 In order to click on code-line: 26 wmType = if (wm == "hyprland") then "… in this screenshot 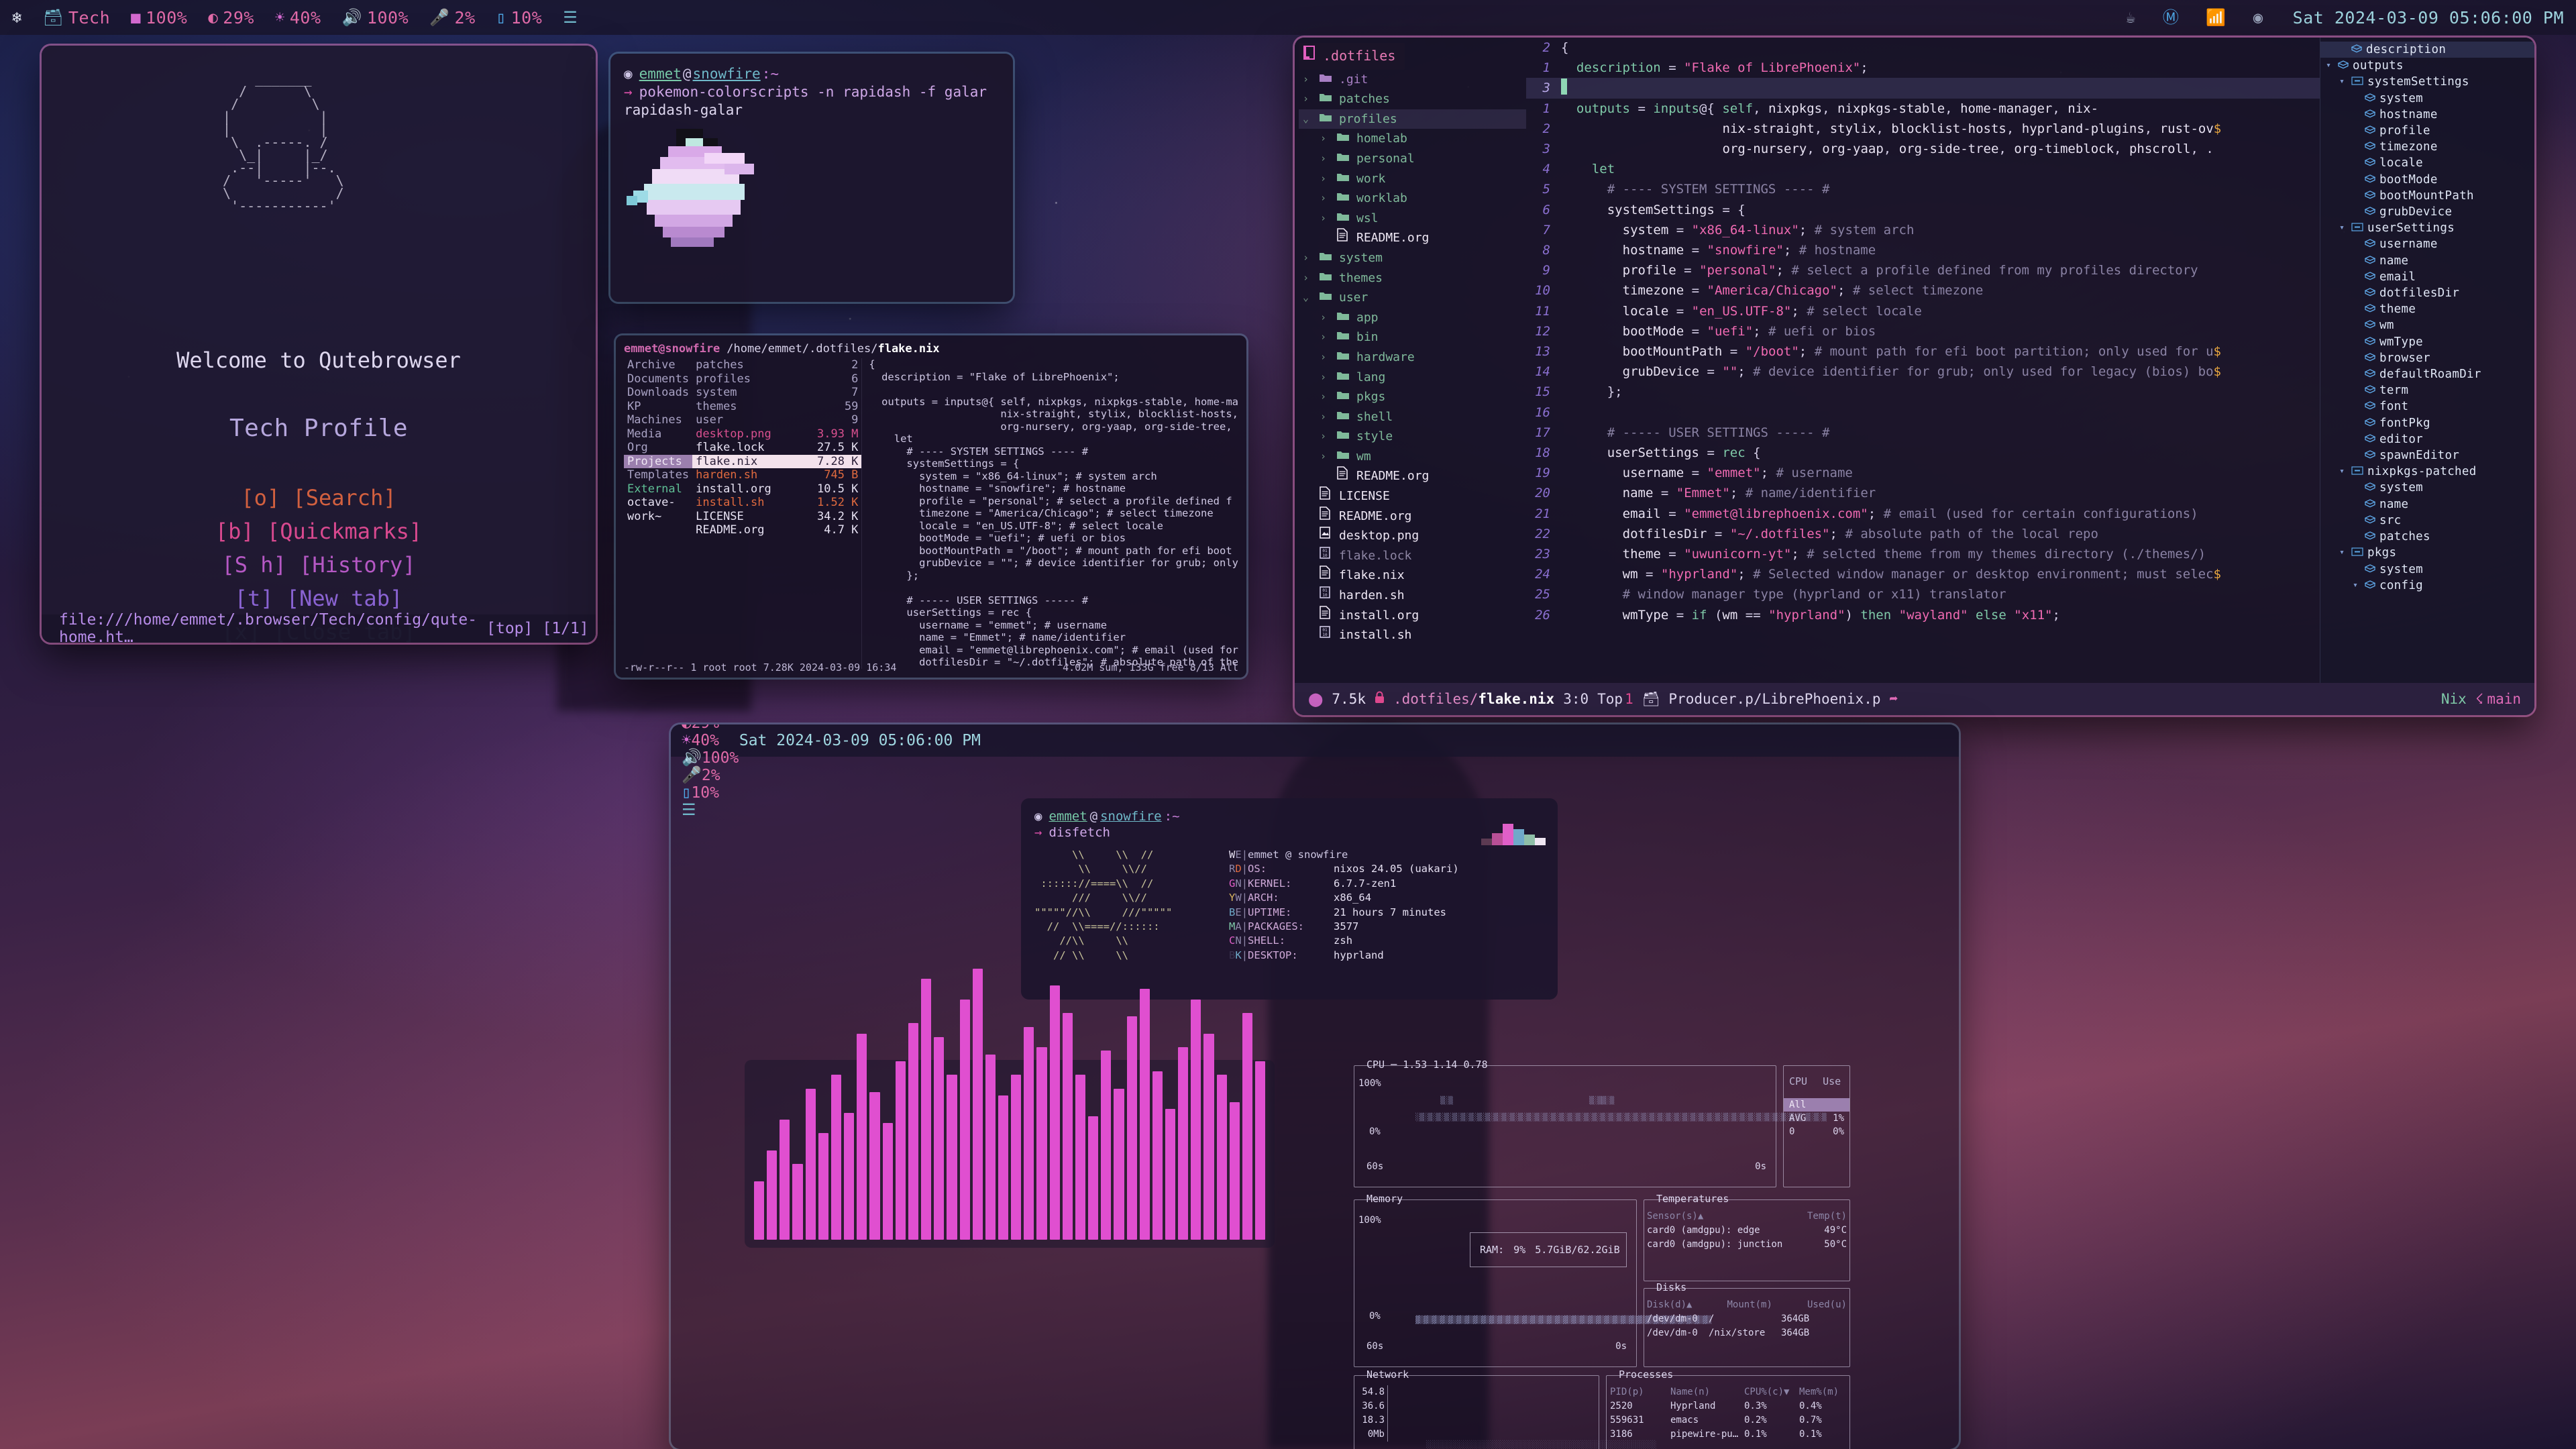, I will do `click(1923, 615)`.